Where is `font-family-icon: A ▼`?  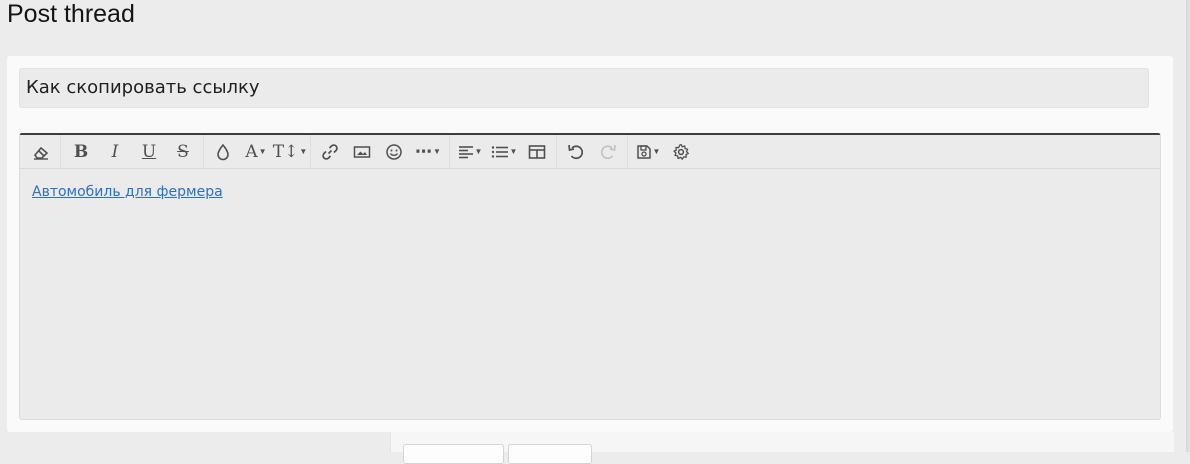 font-family-icon: A ▼ is located at coordinates (256, 152).